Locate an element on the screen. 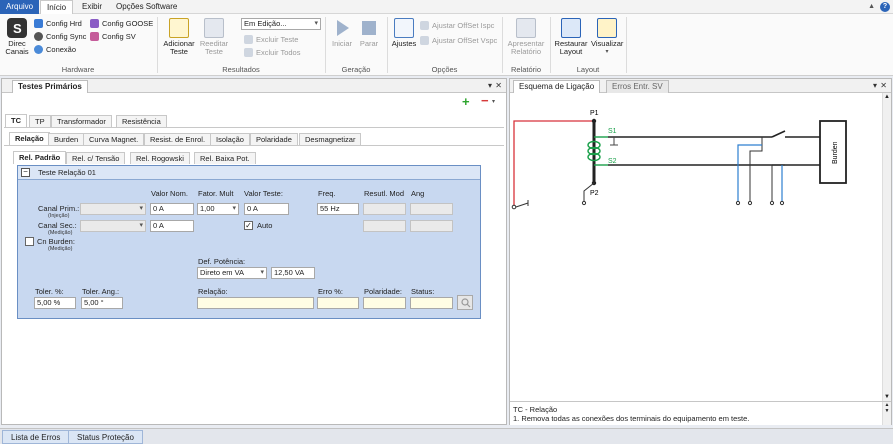 This screenshot has width=893, height=444. def-potencia-select: Direto em VA is located at coordinates (232, 273).